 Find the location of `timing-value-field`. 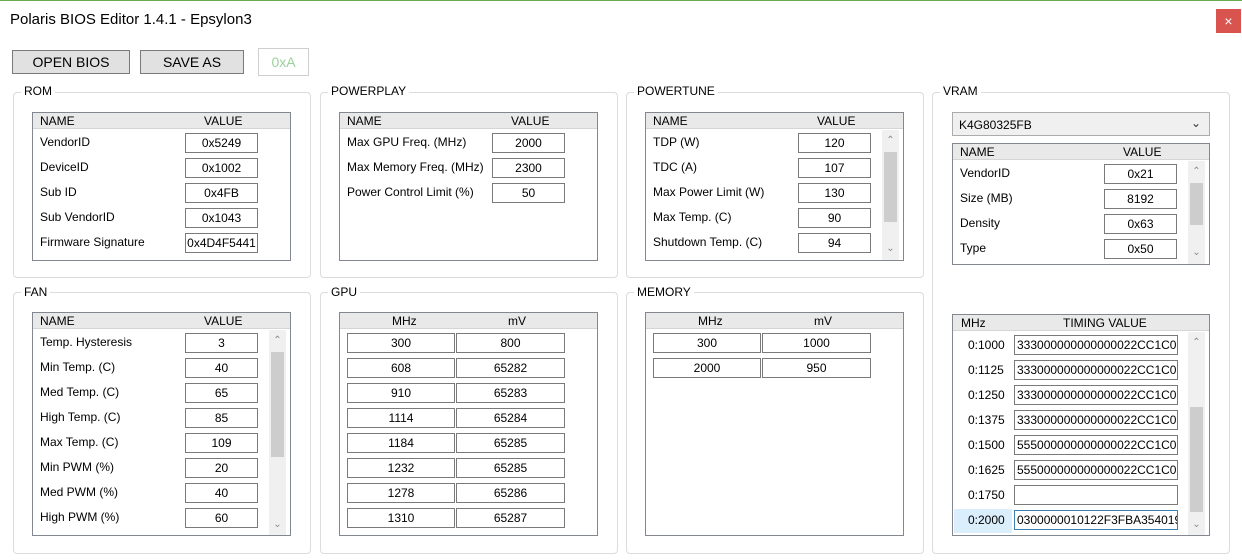

timing-value-field is located at coordinates (1096, 495).